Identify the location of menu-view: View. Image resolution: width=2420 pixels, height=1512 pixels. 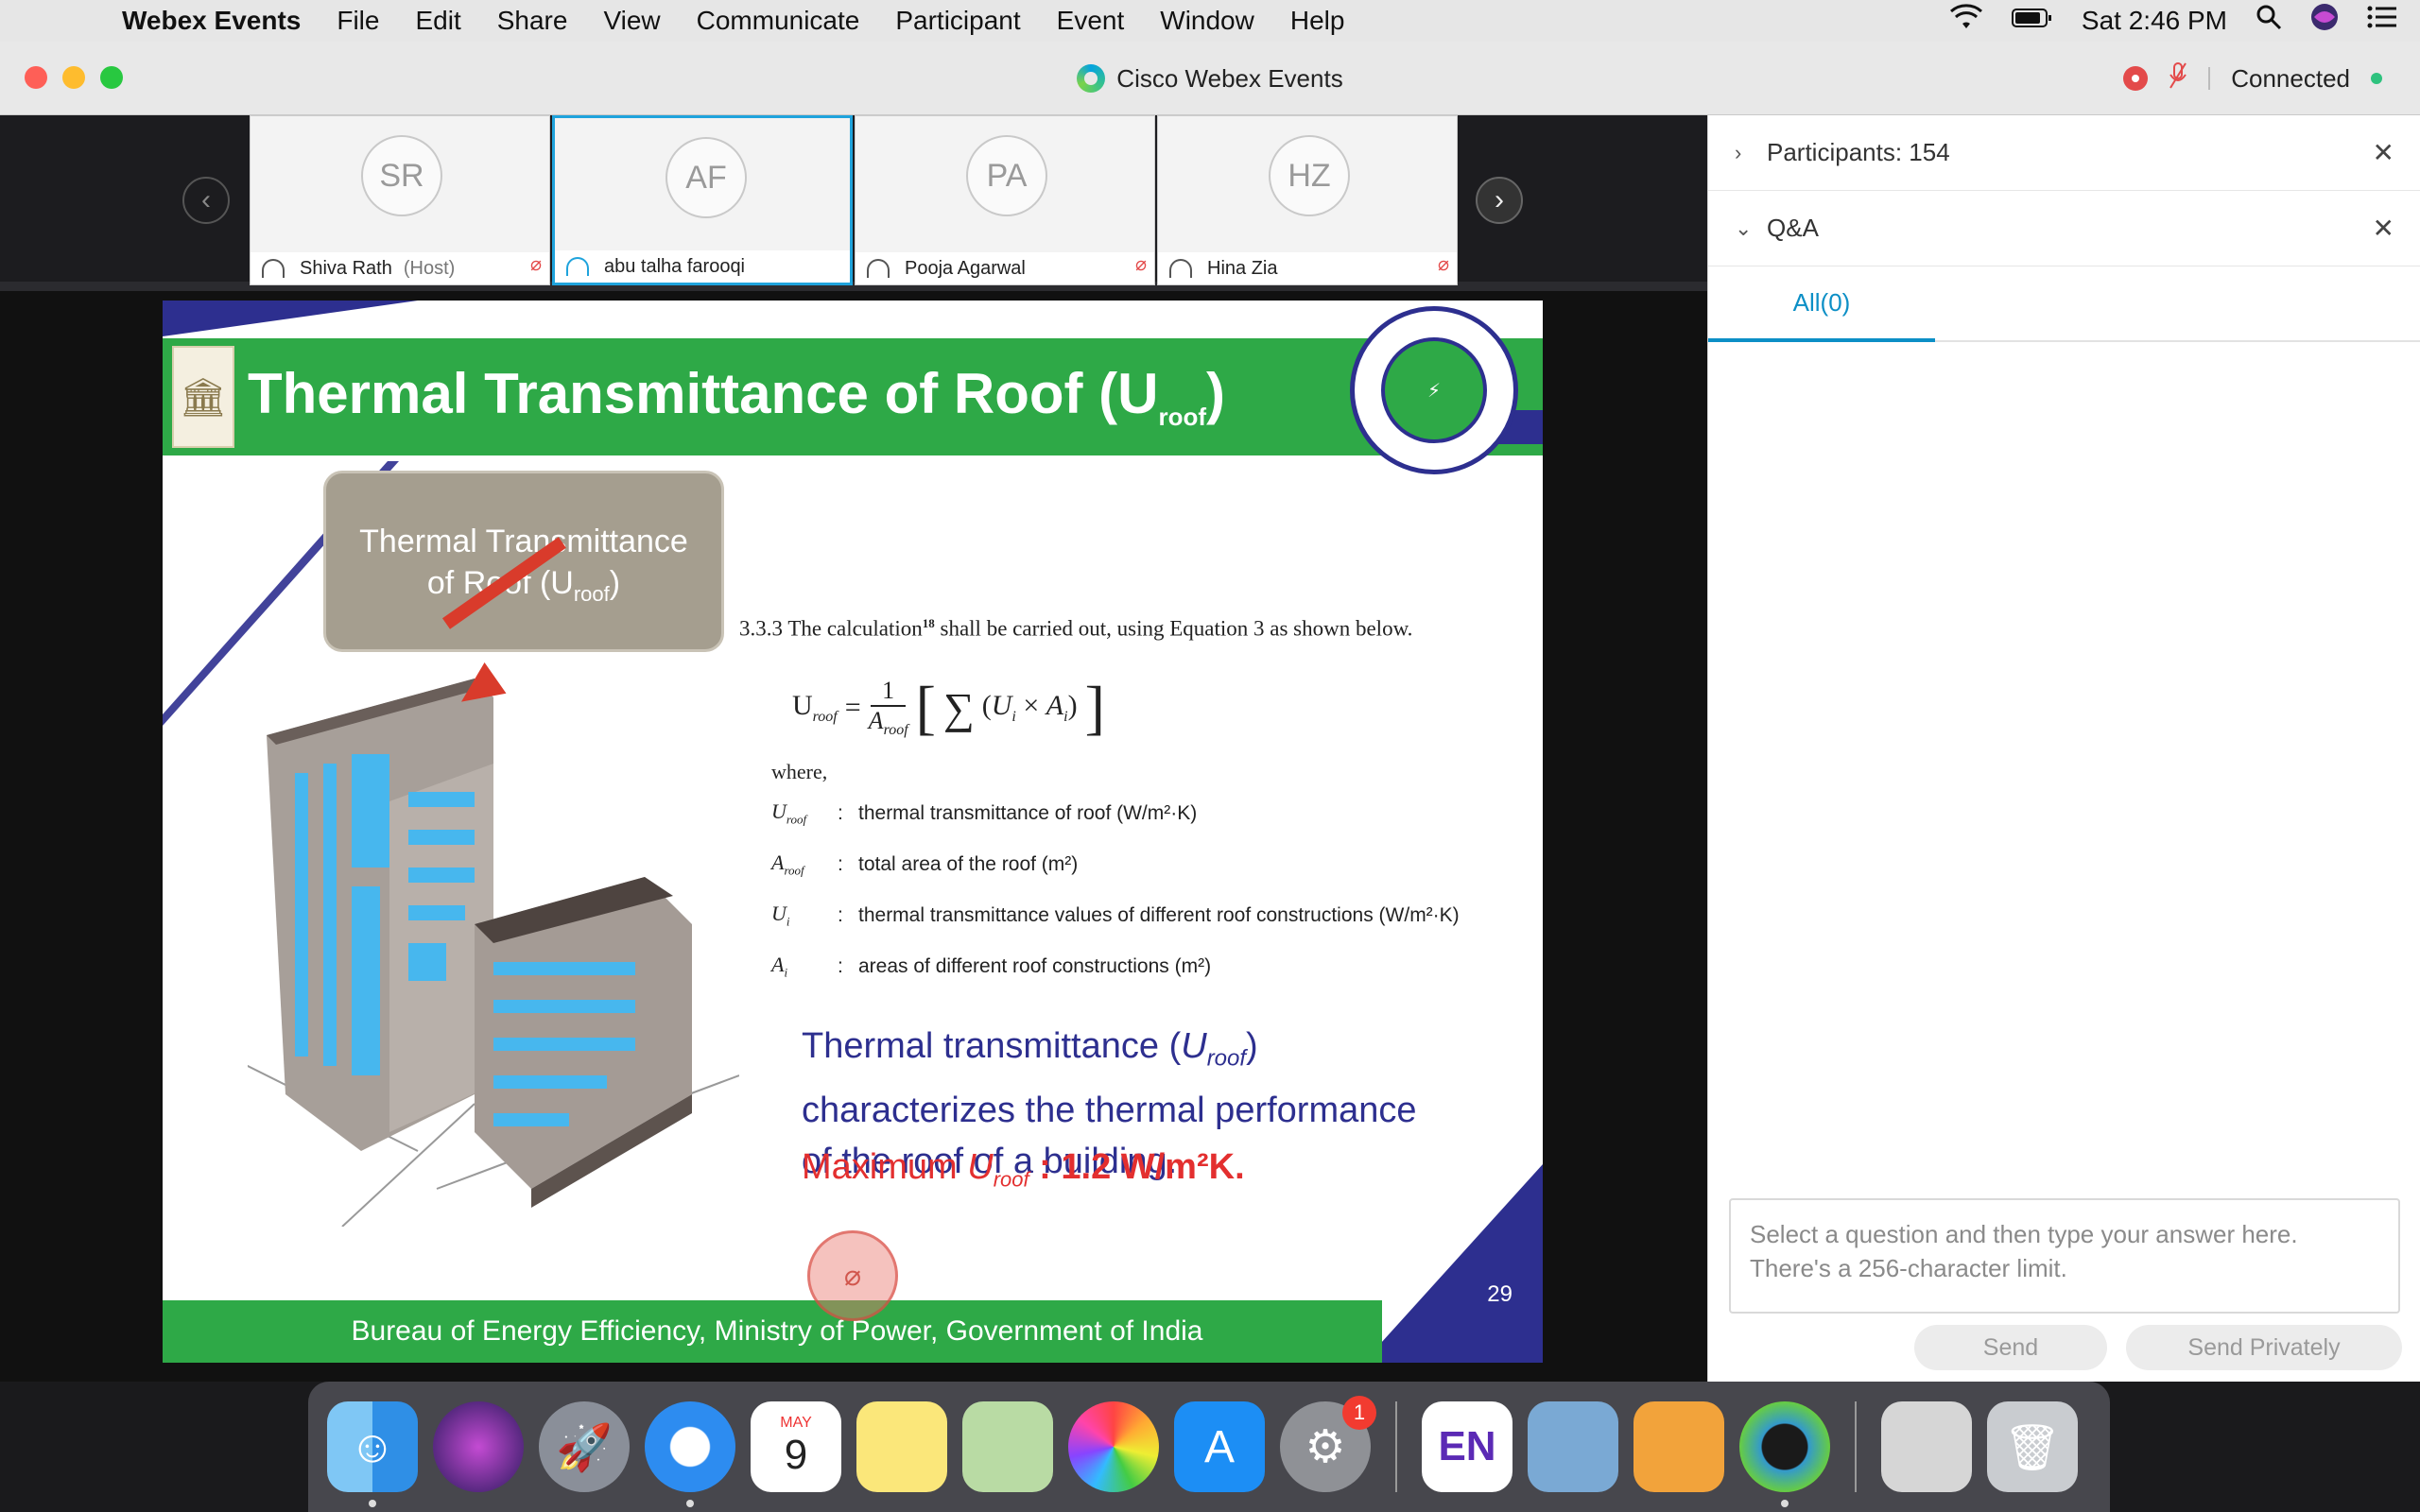
(632, 21).